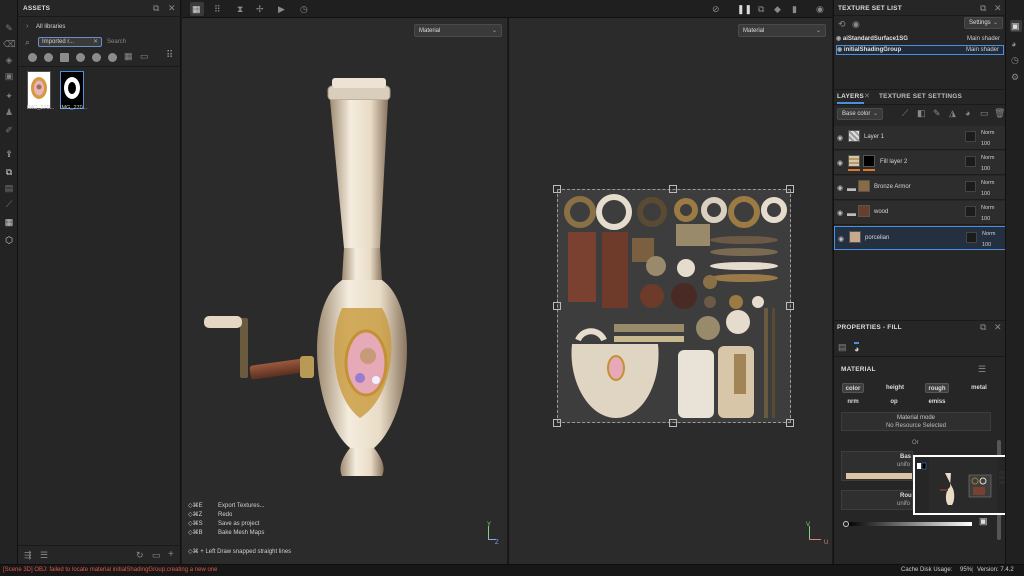 The height and width of the screenshot is (576, 1024). What do you see at coordinates (9, 28) in the screenshot?
I see `paint-brush-icon: ✎` at bounding box center [9, 28].